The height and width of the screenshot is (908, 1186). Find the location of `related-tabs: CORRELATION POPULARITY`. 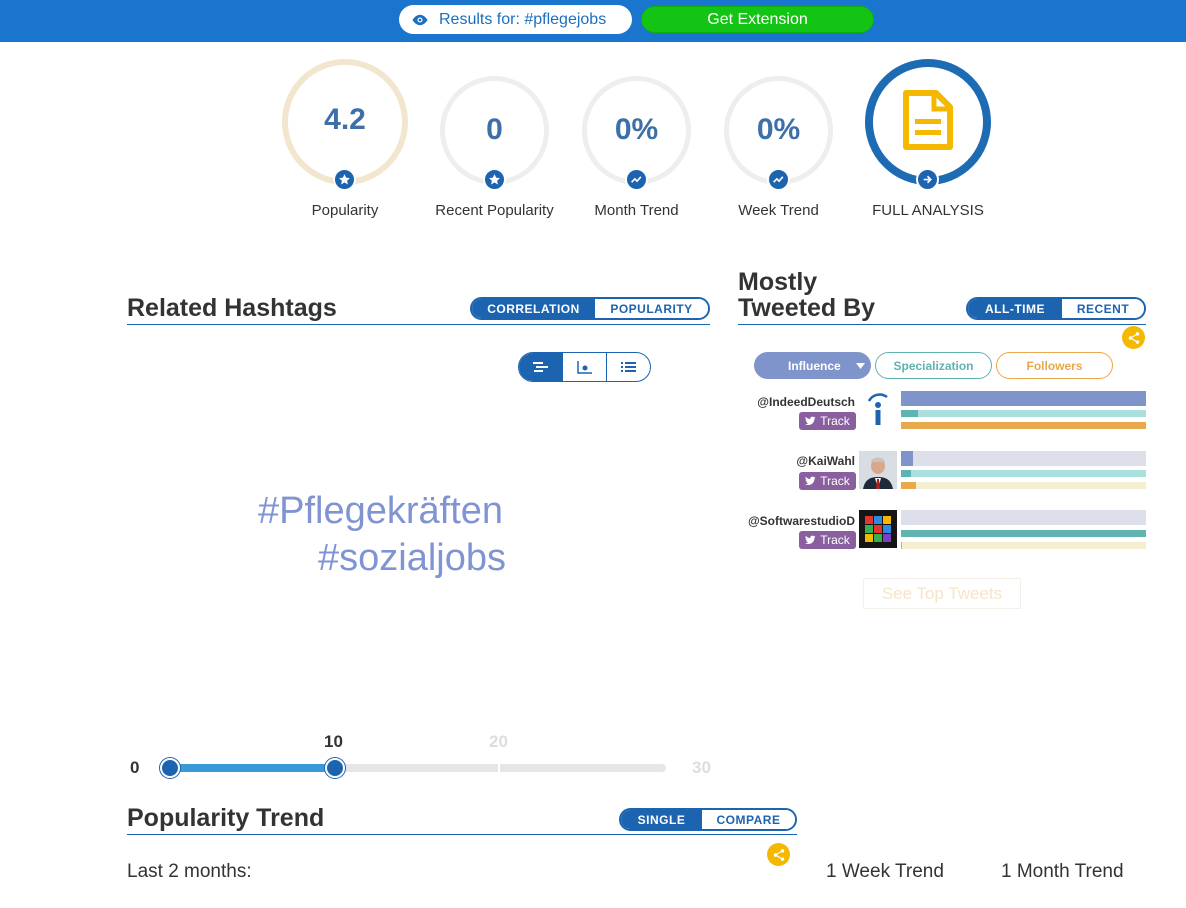

related-tabs: CORRELATION POPULARITY is located at coordinates (590, 308).